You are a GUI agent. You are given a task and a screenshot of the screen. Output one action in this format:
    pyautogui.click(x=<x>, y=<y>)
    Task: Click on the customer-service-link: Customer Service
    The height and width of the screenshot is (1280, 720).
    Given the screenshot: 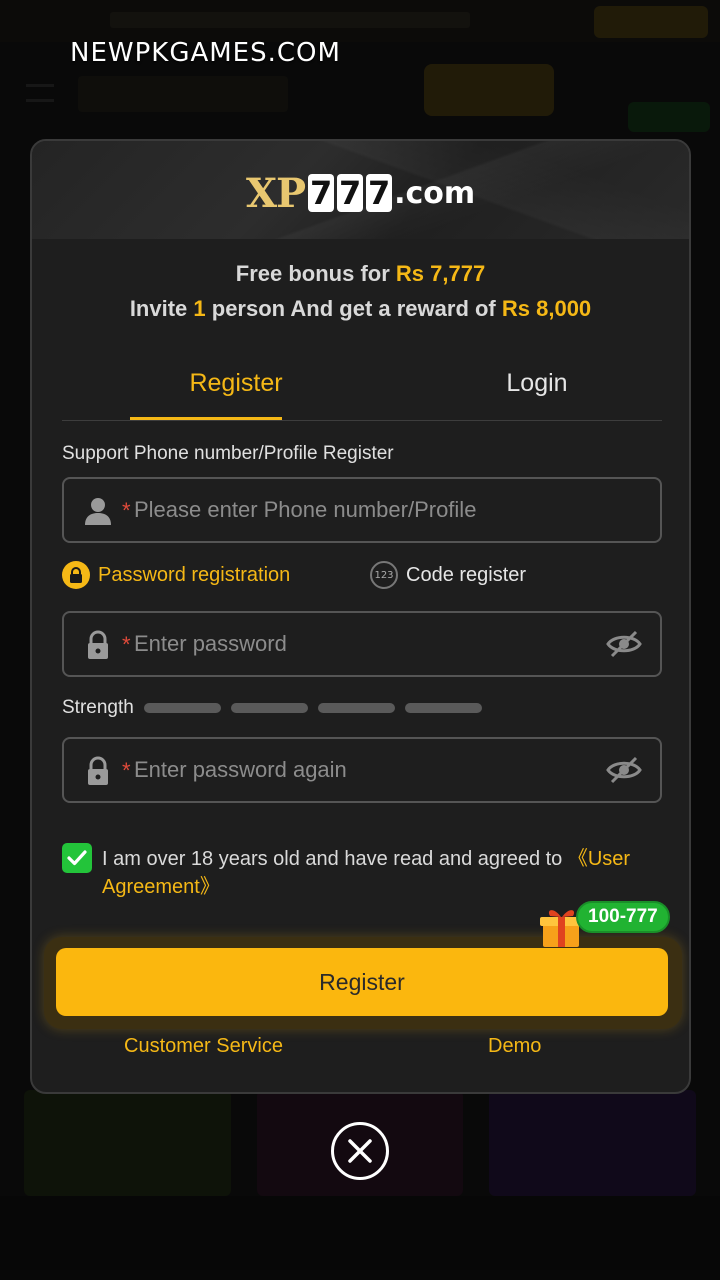 What is the action you would take?
    pyautogui.click(x=203, y=1046)
    